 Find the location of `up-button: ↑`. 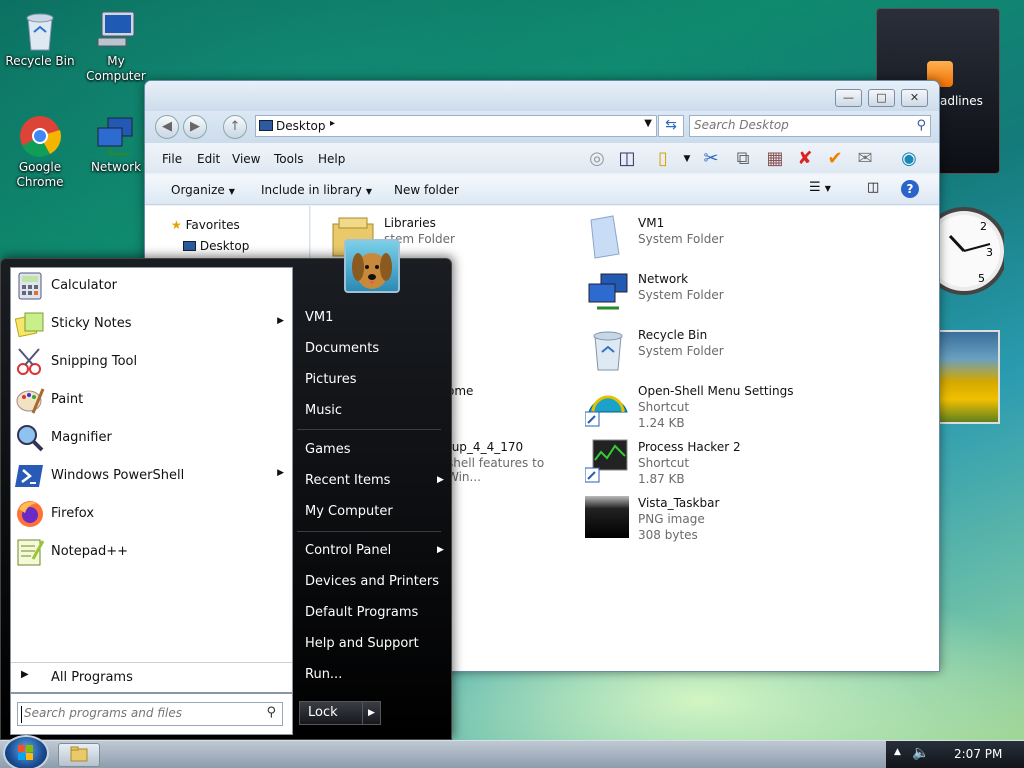

up-button: ↑ is located at coordinates (235, 127).